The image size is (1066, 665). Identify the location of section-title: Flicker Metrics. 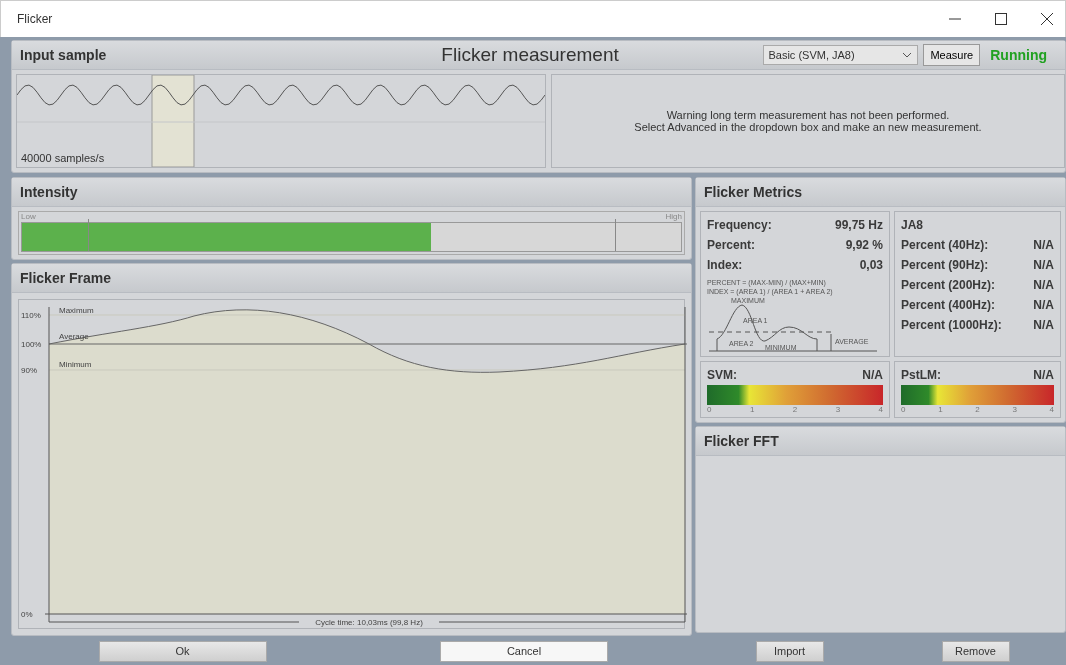
(753, 192).